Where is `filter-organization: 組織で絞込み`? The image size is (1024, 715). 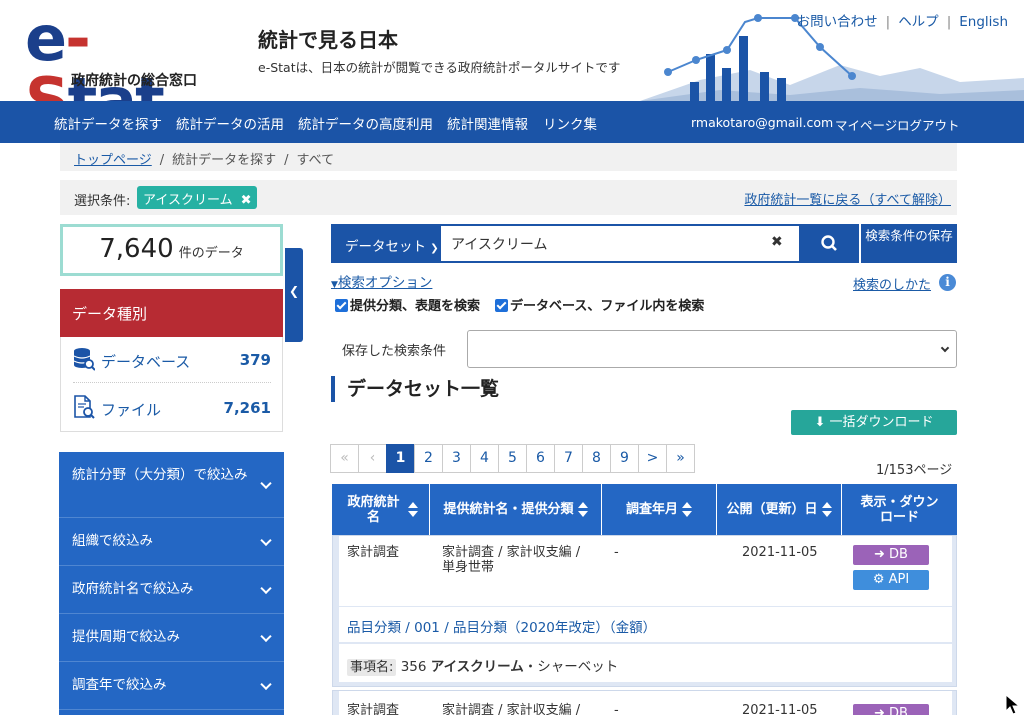 filter-organization: 組織で絞込み is located at coordinates (171, 542).